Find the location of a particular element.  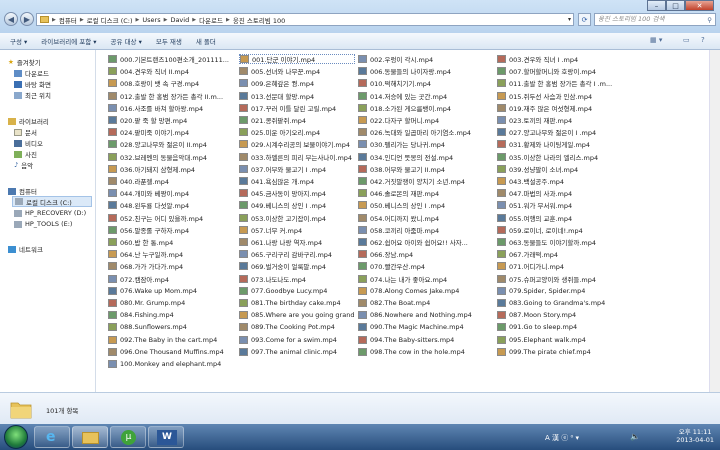

nav-hp-tools: HP_TOOLS (E:) is located at coordinates (43, 224).